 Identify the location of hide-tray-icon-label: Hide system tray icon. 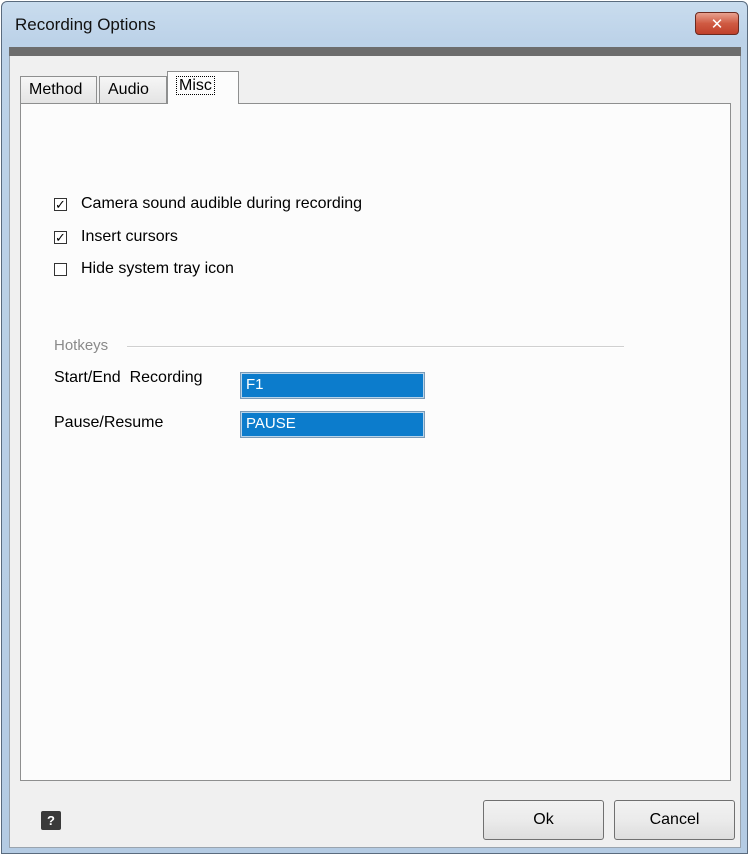
(157, 268).